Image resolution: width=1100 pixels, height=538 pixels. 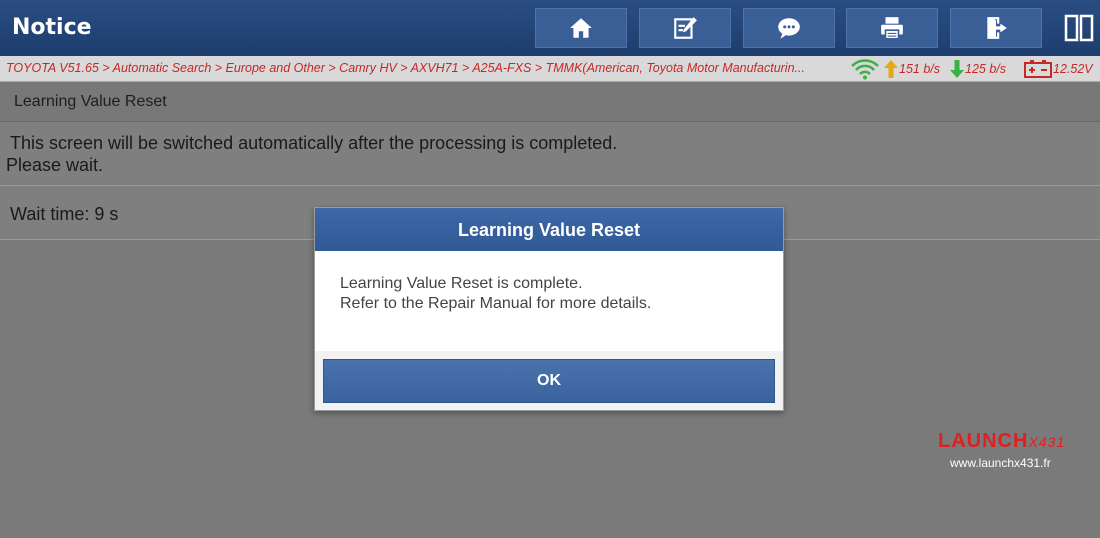 I want to click on top-header: Notice, so click(x=550, y=28).